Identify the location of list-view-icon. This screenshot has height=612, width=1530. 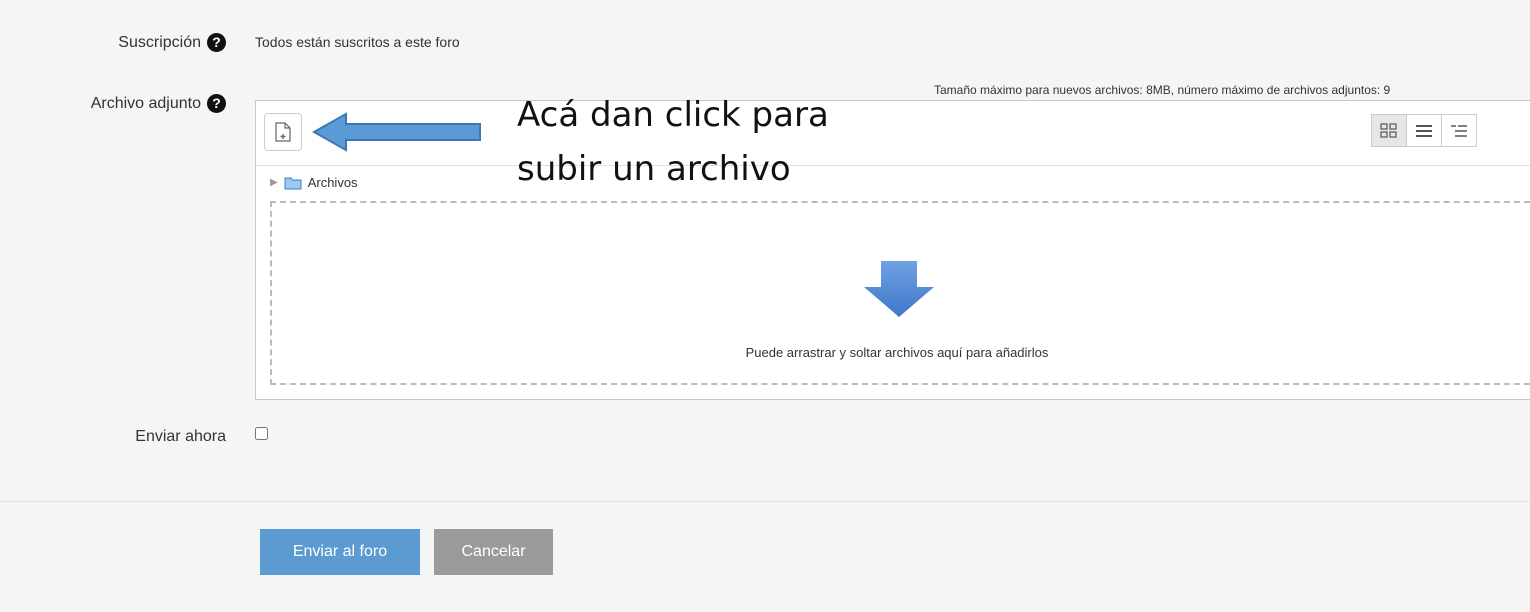
(1424, 130).